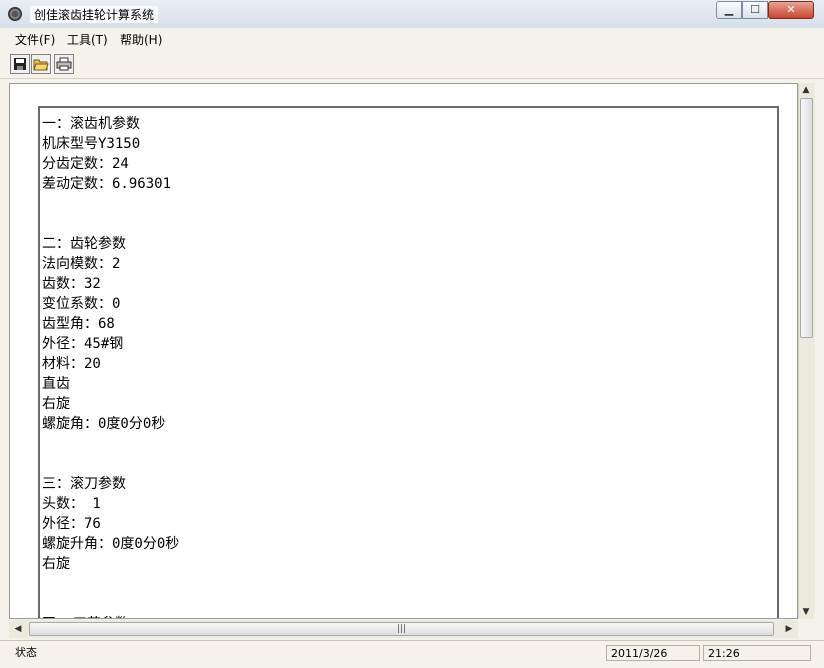 The image size is (824, 668). I want to click on menu-help: 帮助(H), so click(141, 39).